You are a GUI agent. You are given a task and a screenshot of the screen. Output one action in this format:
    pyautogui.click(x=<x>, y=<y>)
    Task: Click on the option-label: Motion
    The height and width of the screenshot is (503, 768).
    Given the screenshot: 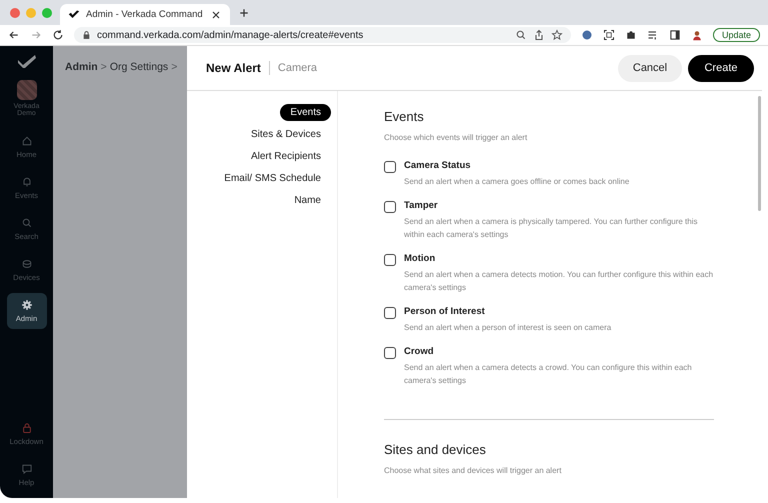 What is the action you would take?
    pyautogui.click(x=420, y=258)
    